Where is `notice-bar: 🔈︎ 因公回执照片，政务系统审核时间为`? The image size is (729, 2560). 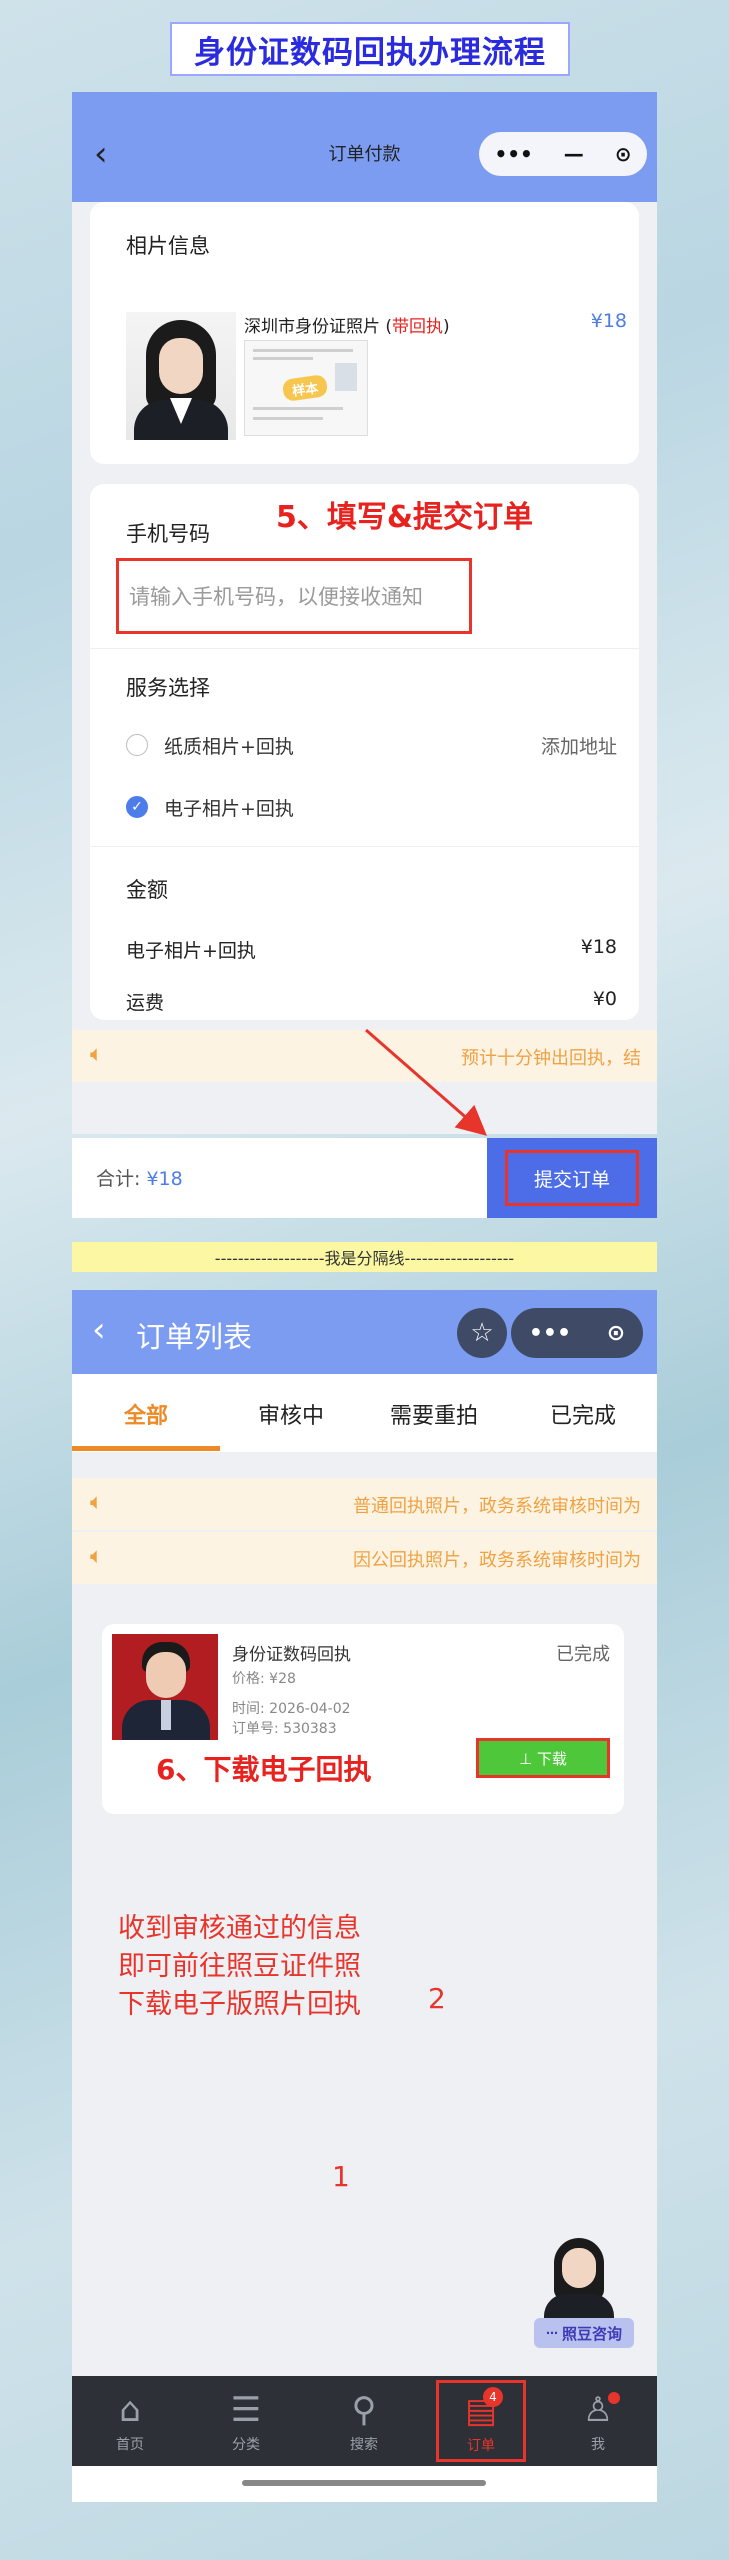
notice-bar: 🔈︎ 因公回执照片，政务系统审核时间为 is located at coordinates (364, 1558).